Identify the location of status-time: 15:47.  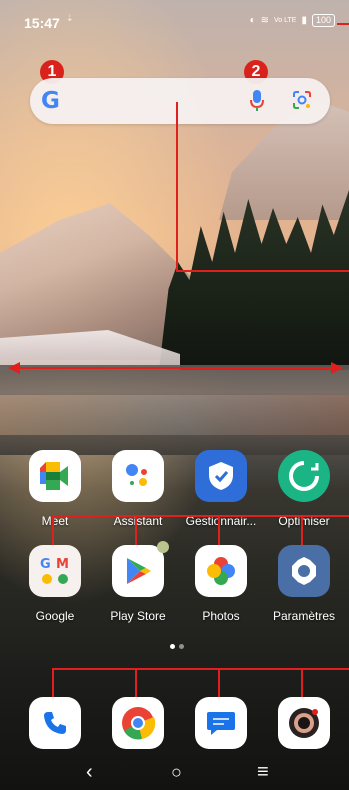
(42, 23).